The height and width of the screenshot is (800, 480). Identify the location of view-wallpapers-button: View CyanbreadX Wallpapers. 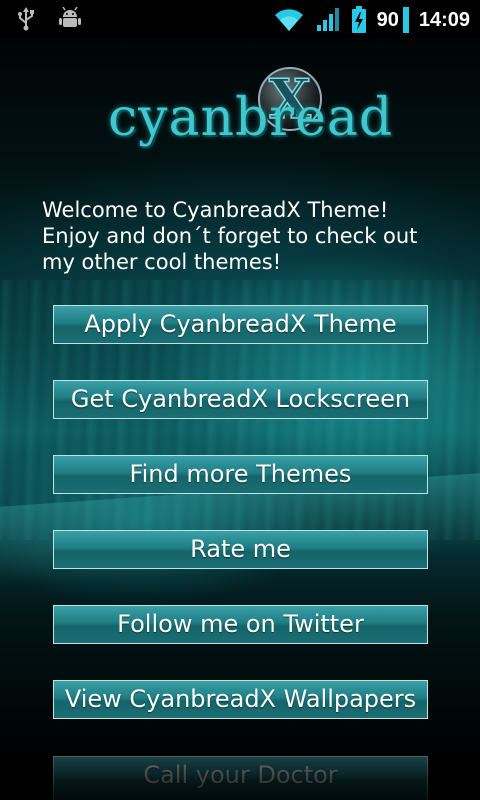
(240, 699).